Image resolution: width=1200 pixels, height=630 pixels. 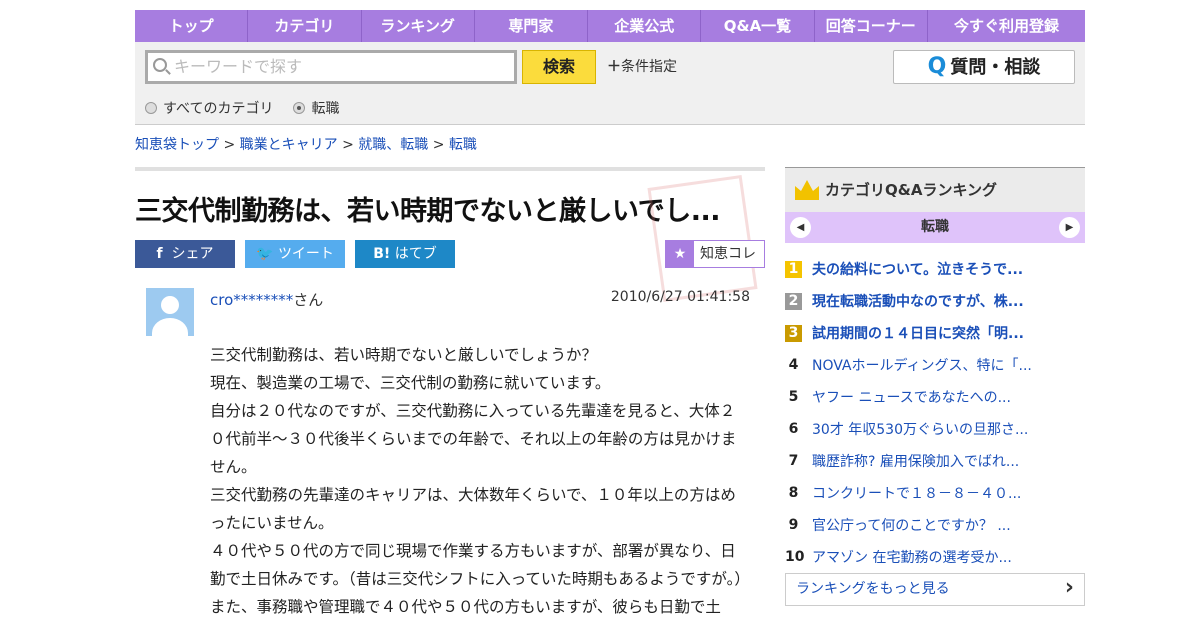 I want to click on hatena-icon: B!, so click(x=382, y=254).